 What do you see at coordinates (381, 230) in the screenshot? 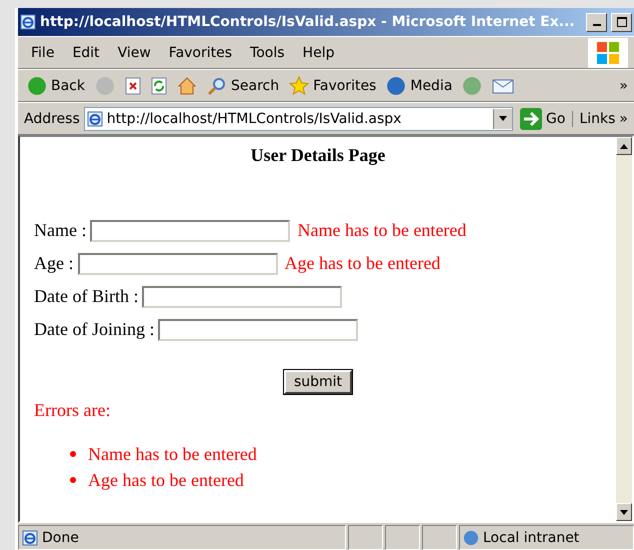
I see `error-message: Name has to be entered` at bounding box center [381, 230].